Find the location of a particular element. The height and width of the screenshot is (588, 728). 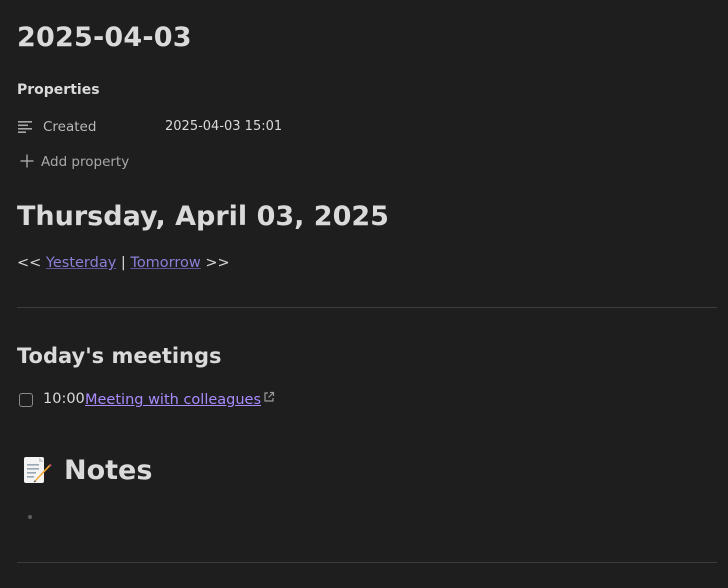

empty-list-bullet is located at coordinates (30, 517).